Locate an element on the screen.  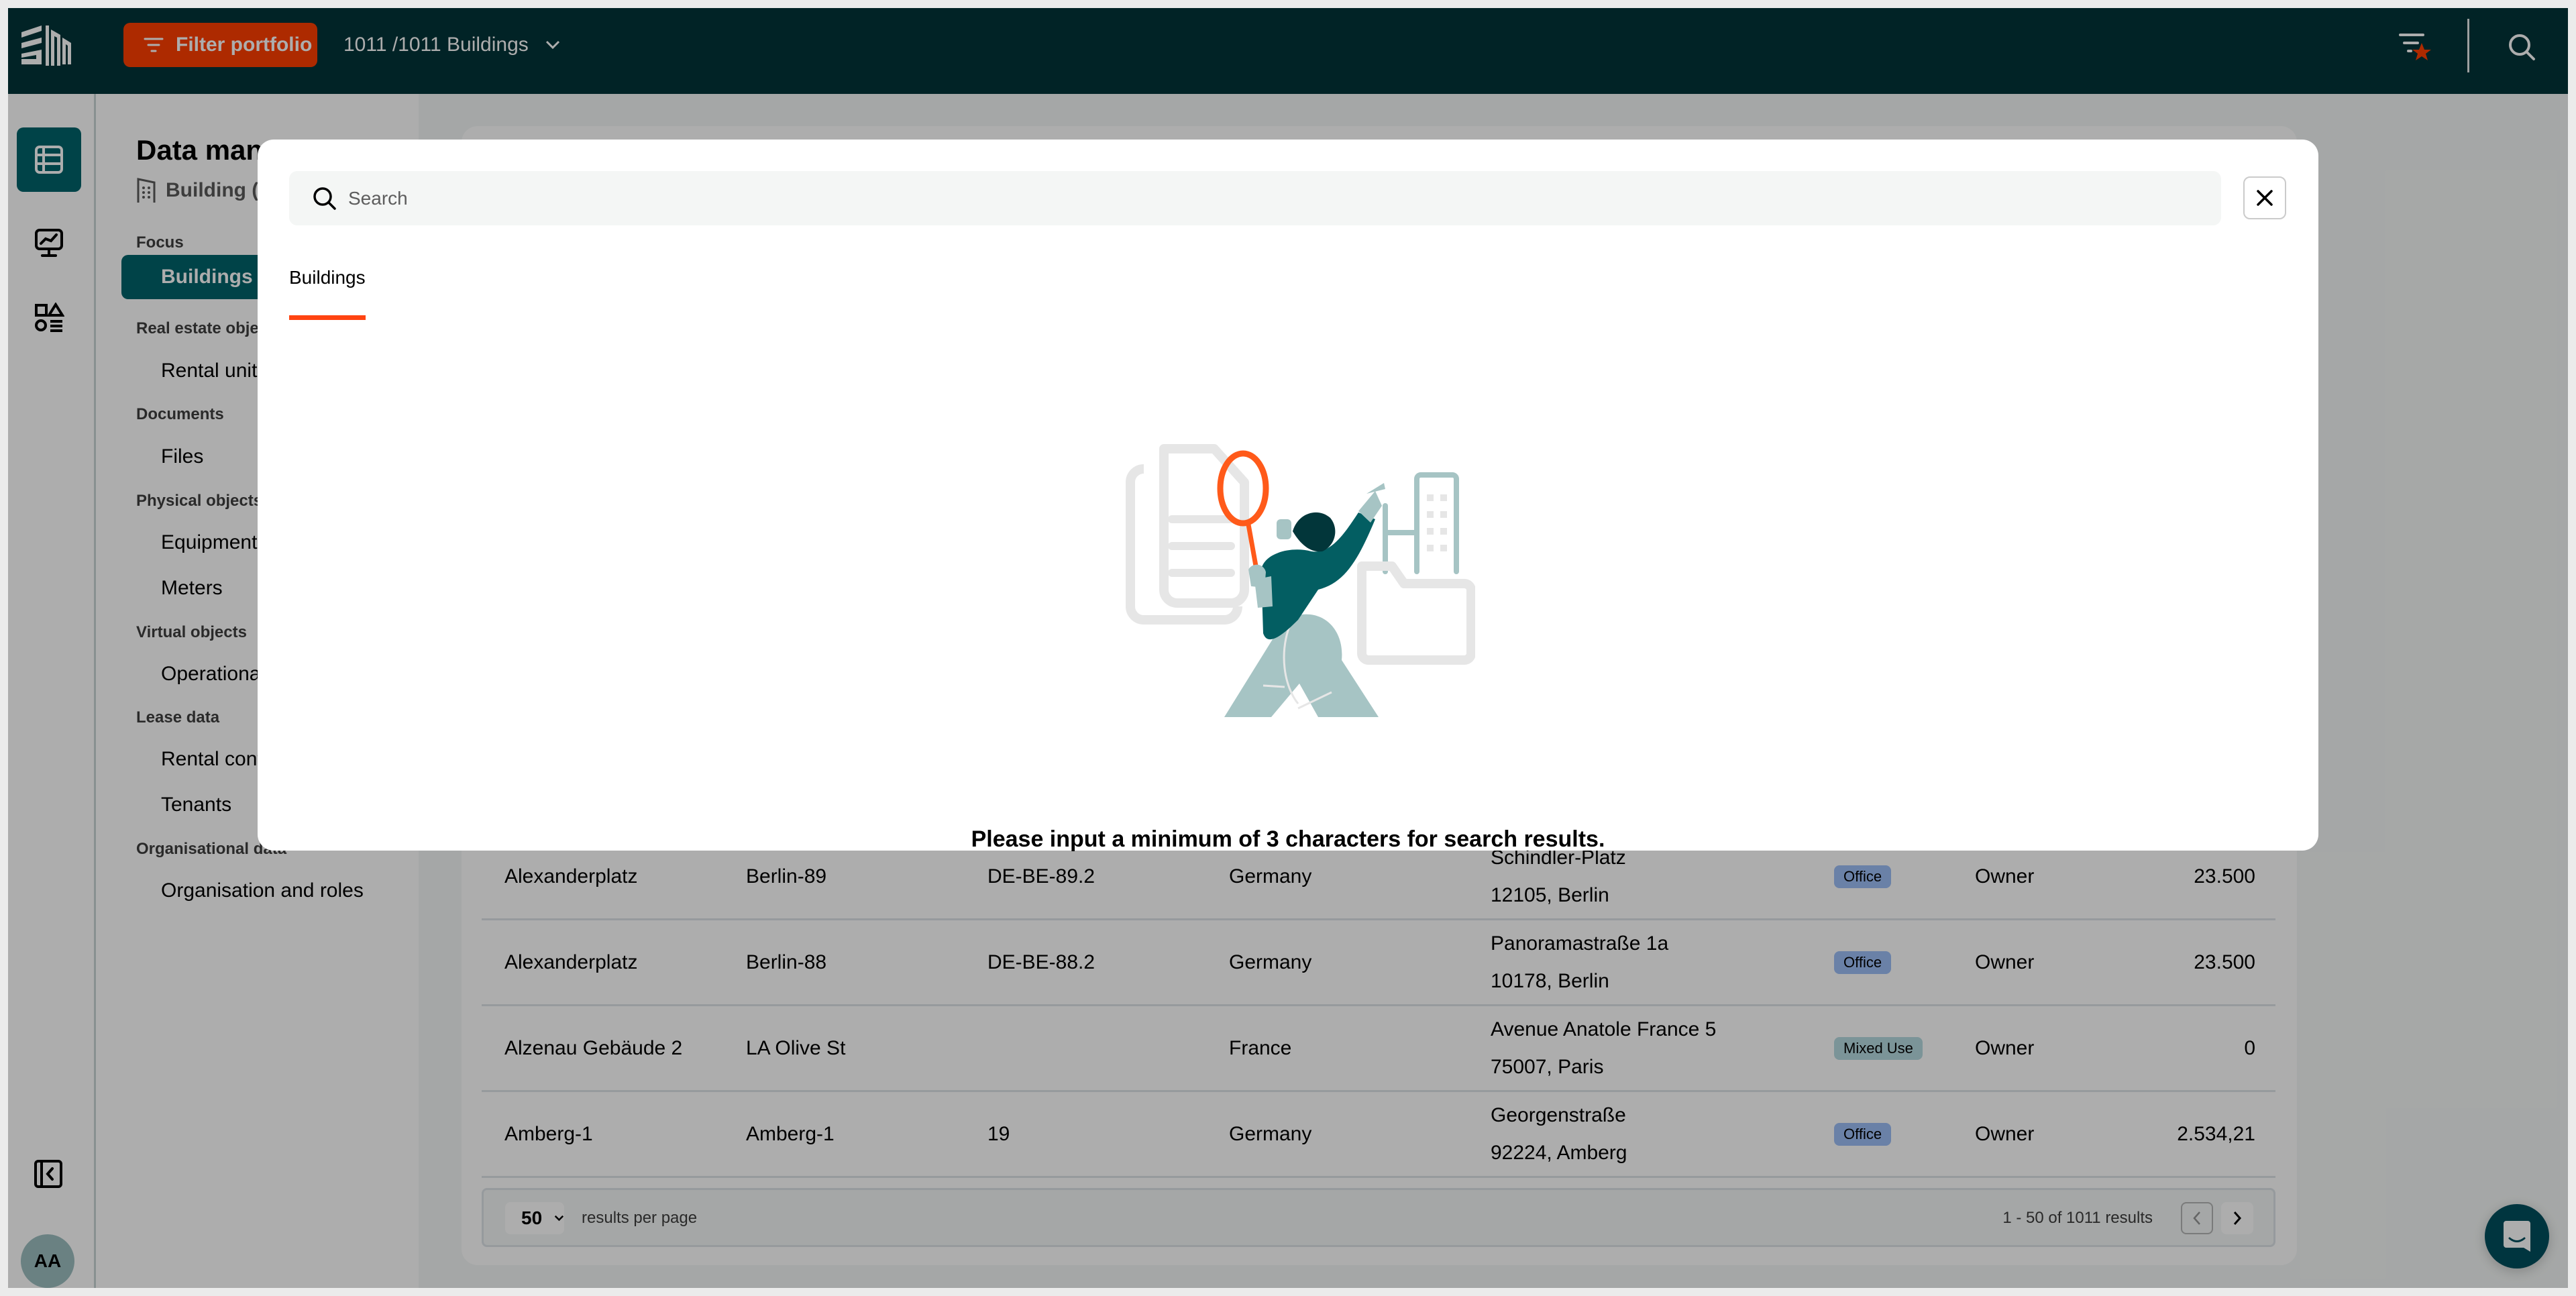
close-button is located at coordinates (2264, 198).